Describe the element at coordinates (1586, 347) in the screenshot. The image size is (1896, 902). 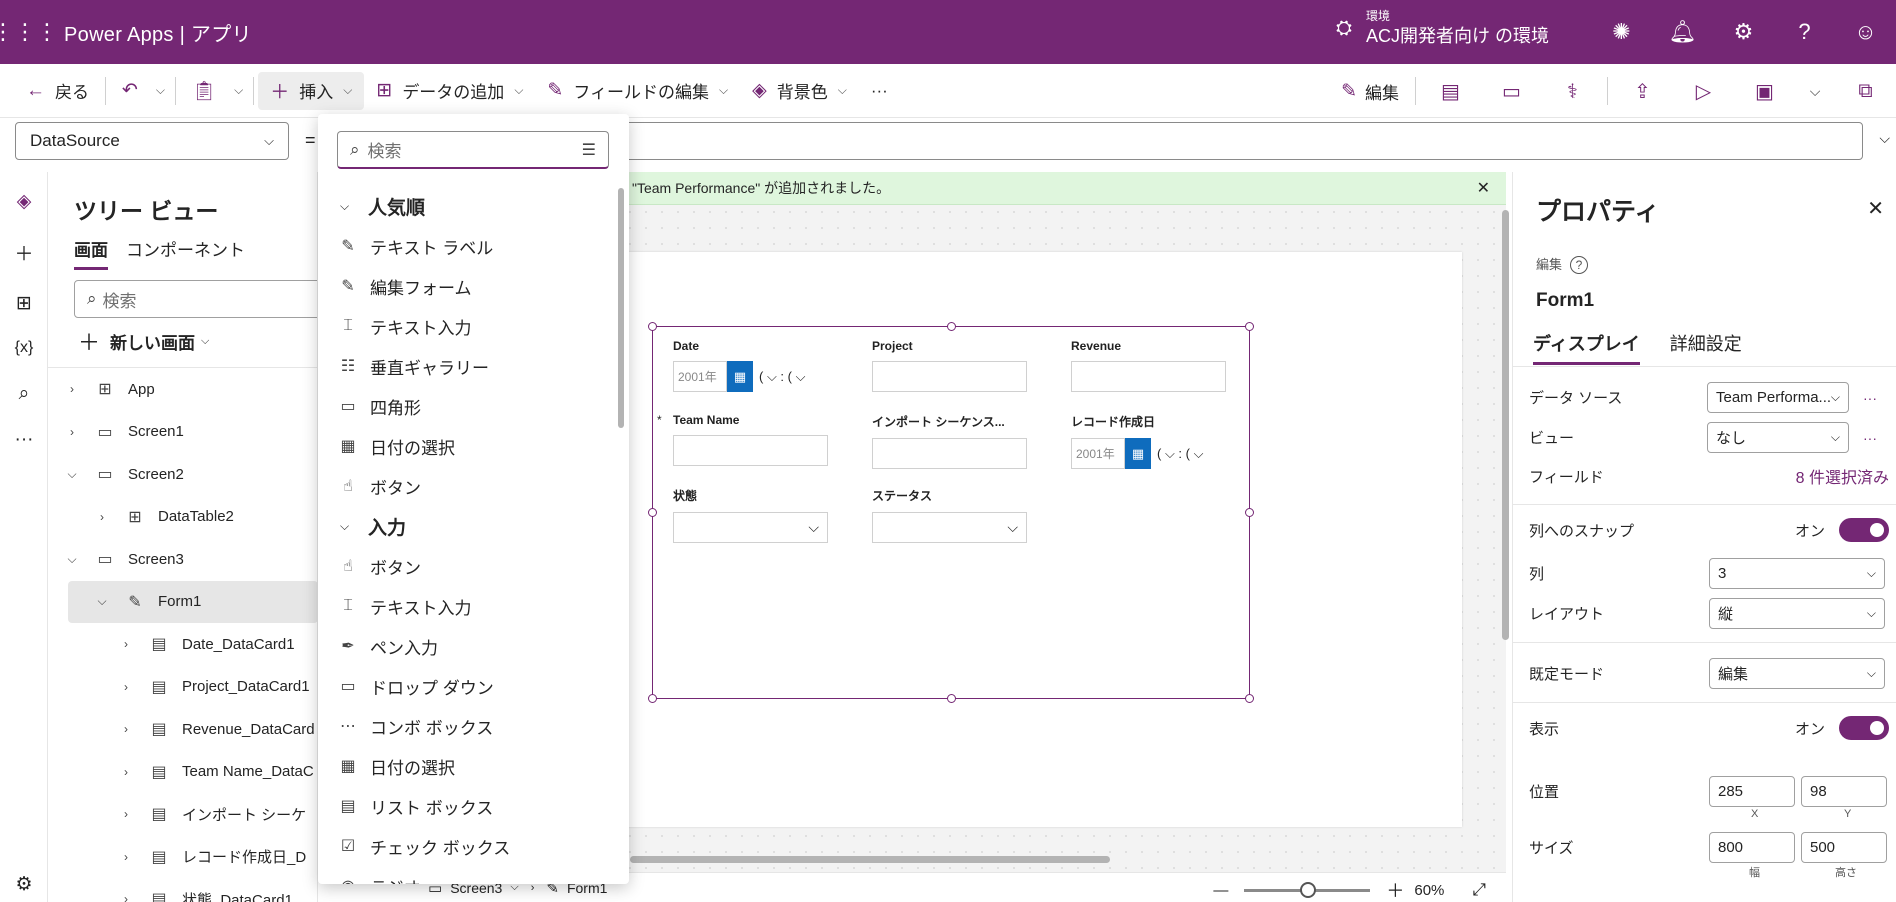
I see `tab-display: ディスプレイ` at that location.